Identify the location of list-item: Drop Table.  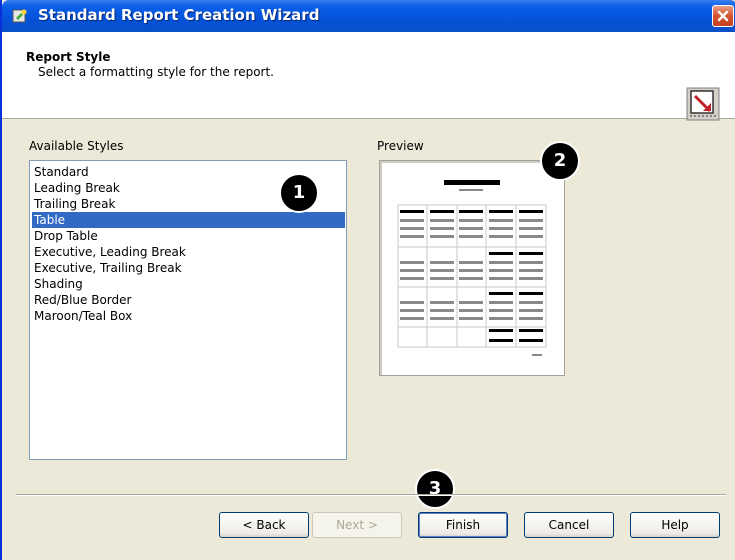
(65, 236).